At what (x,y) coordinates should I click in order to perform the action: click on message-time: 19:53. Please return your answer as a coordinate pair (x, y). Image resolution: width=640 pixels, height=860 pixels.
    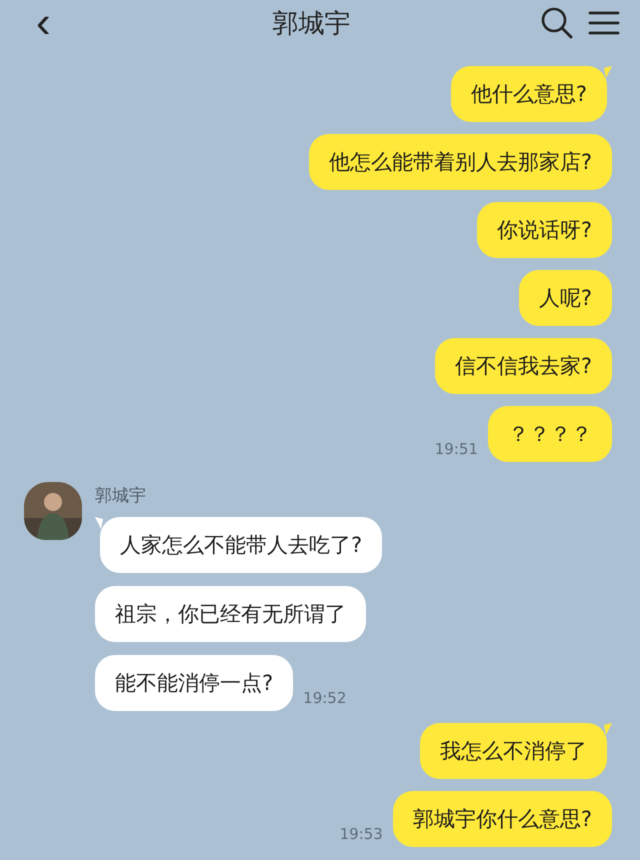
    Looking at the image, I should click on (361, 834).